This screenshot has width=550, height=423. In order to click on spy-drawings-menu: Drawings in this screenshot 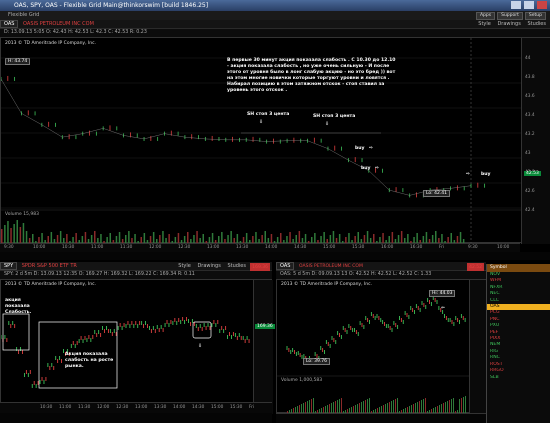, I will do `click(208, 266)`.